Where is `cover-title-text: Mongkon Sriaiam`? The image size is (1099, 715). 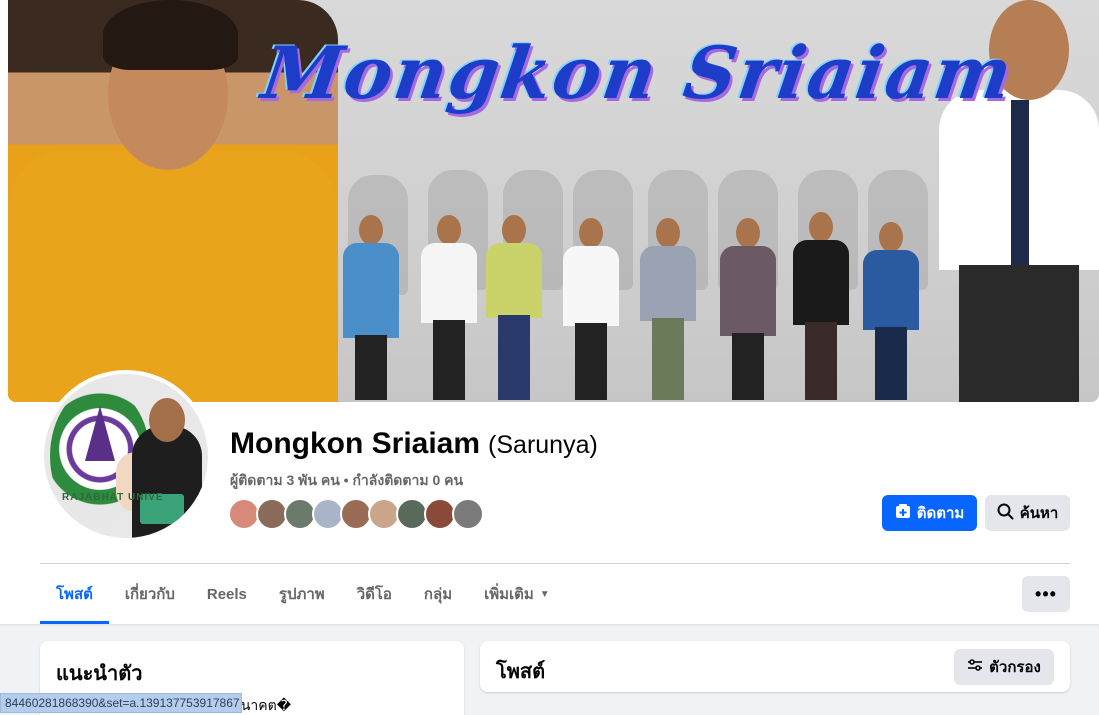 cover-title-text: Mongkon Sriaiam is located at coordinates (638, 72).